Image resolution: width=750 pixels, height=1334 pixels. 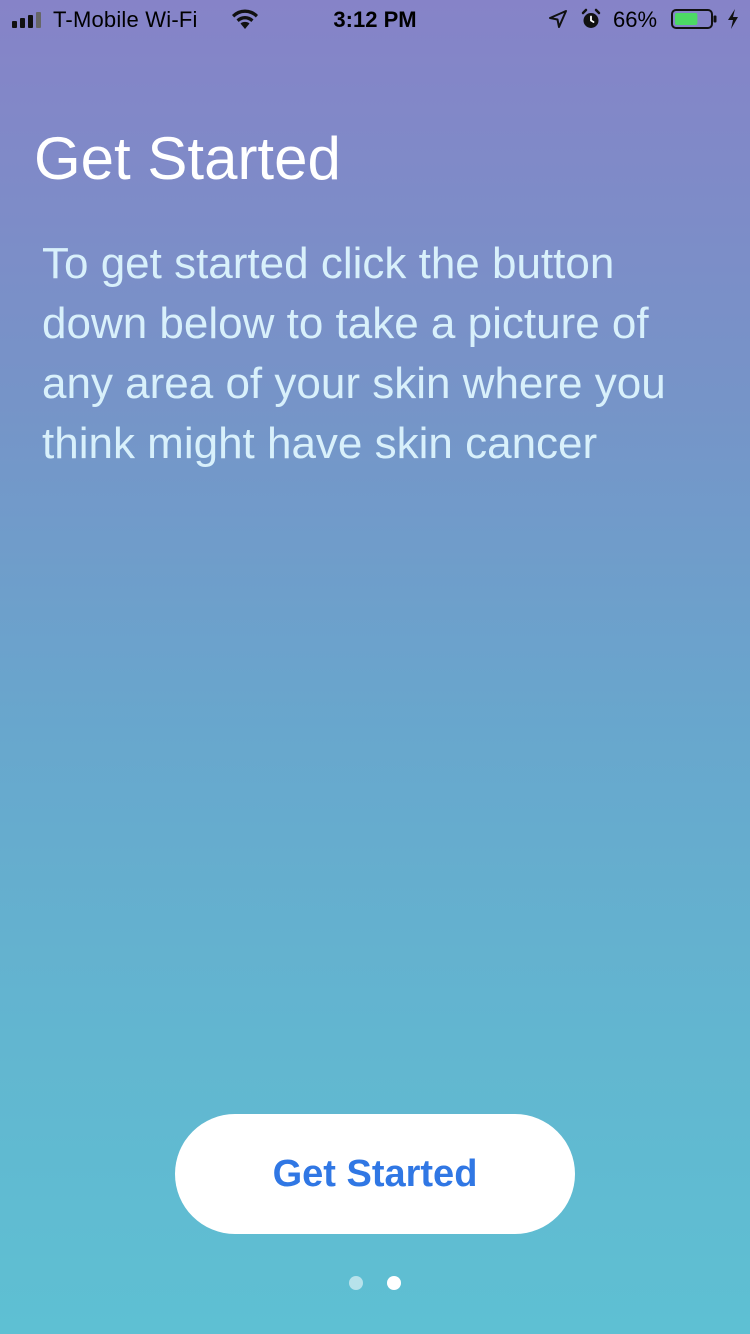 I want to click on location-arrow-icon, so click(x=558, y=19).